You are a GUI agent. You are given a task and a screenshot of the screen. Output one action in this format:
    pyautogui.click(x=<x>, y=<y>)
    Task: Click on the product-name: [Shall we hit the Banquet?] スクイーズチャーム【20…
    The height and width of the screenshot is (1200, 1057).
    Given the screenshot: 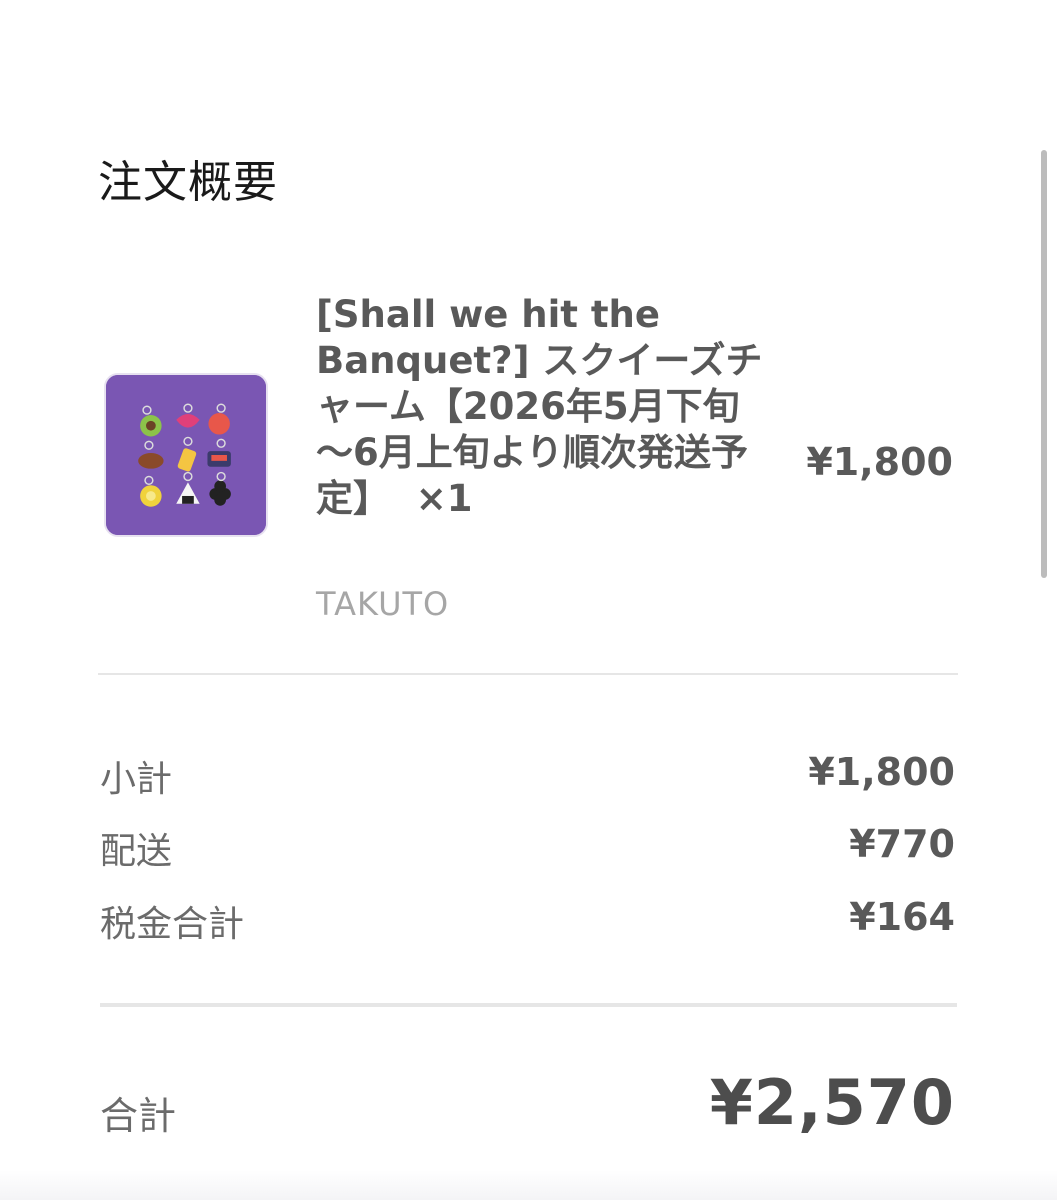 What is the action you would take?
    pyautogui.click(x=546, y=407)
    